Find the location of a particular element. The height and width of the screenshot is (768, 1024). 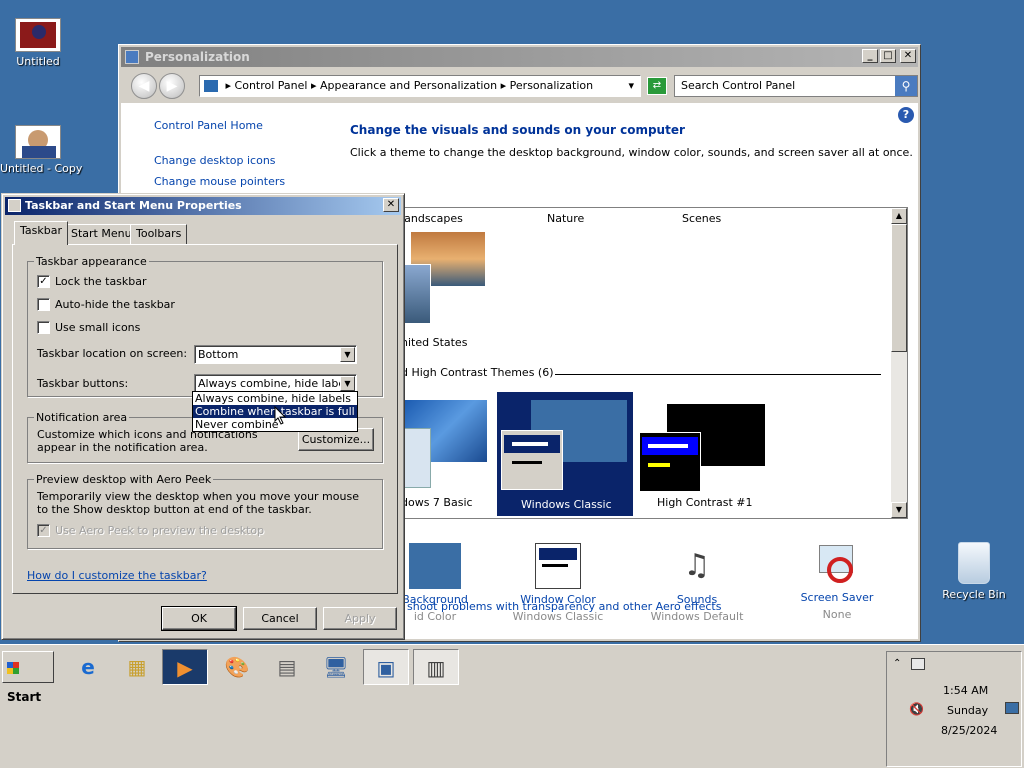

clock-day: Sunday is located at coordinates (967, 710).